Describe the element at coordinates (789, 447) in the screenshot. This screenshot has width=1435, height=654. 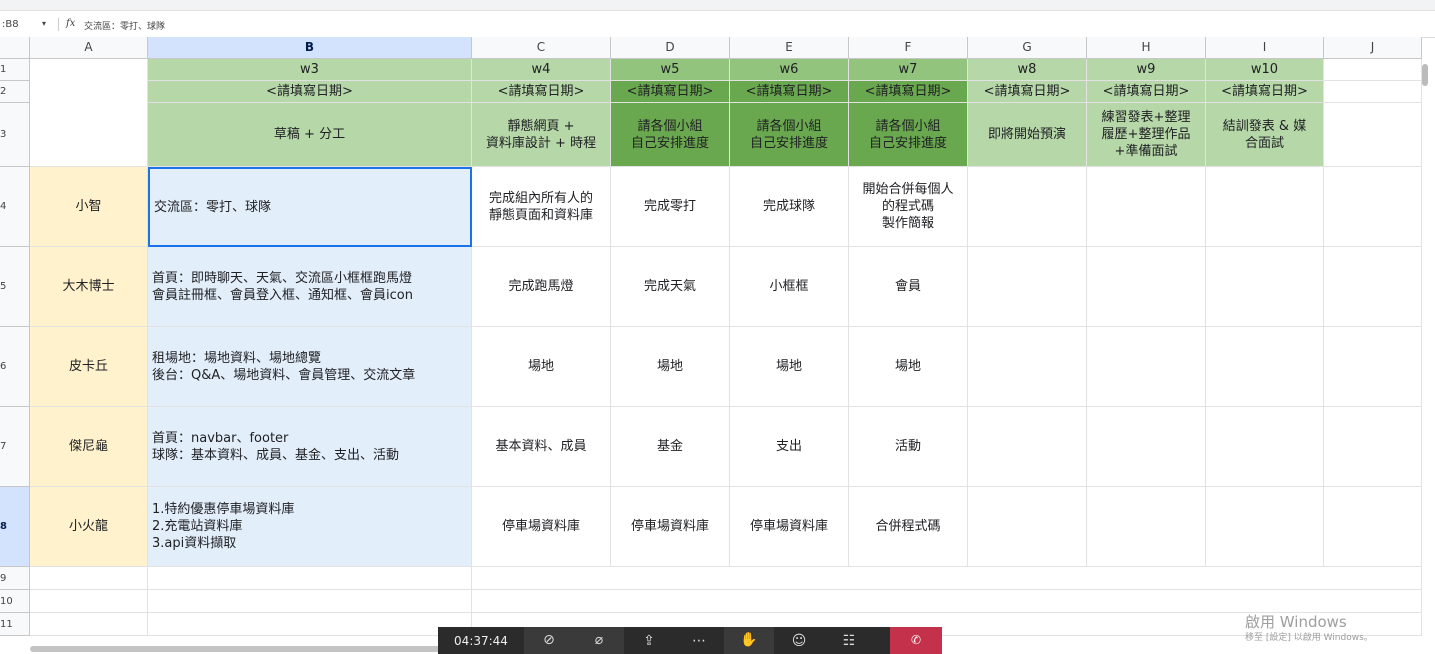
I see `task-cell: 支出` at that location.